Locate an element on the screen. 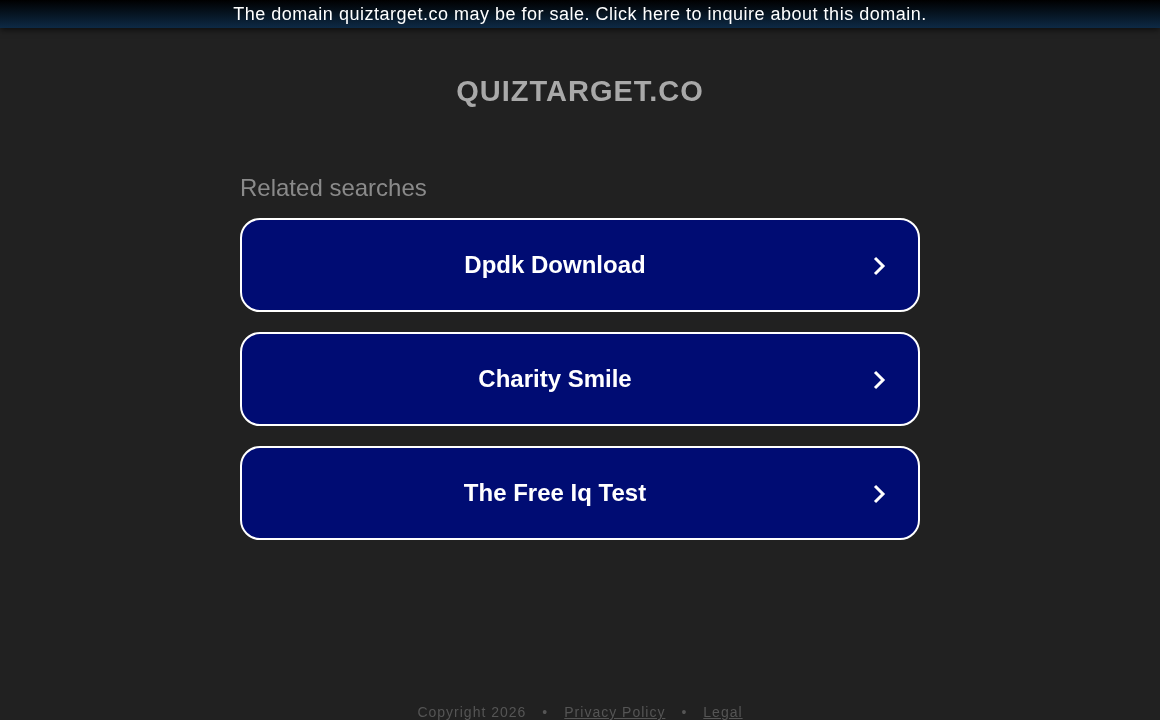 Image resolution: width=1160 pixels, height=720 pixels. related-search-button: Dpdk Download is located at coordinates (580, 265).